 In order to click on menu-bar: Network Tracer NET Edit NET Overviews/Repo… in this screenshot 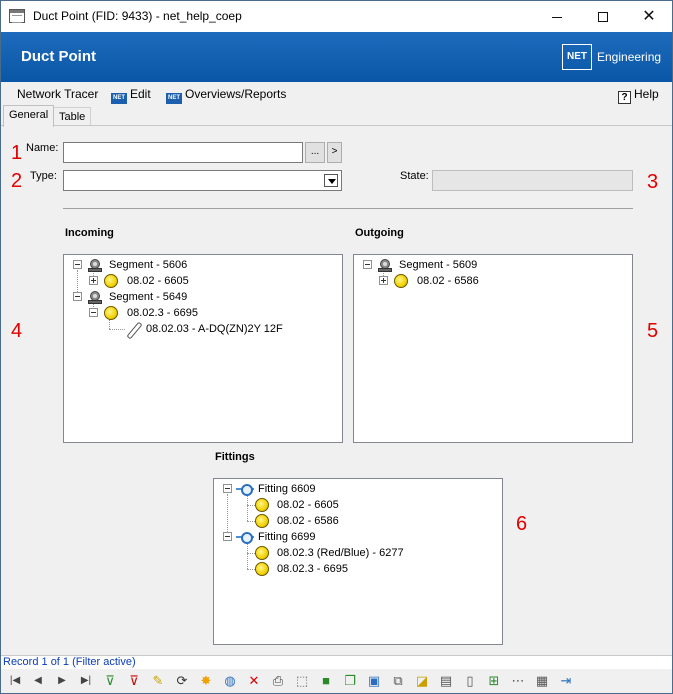, I will do `click(336, 93)`.